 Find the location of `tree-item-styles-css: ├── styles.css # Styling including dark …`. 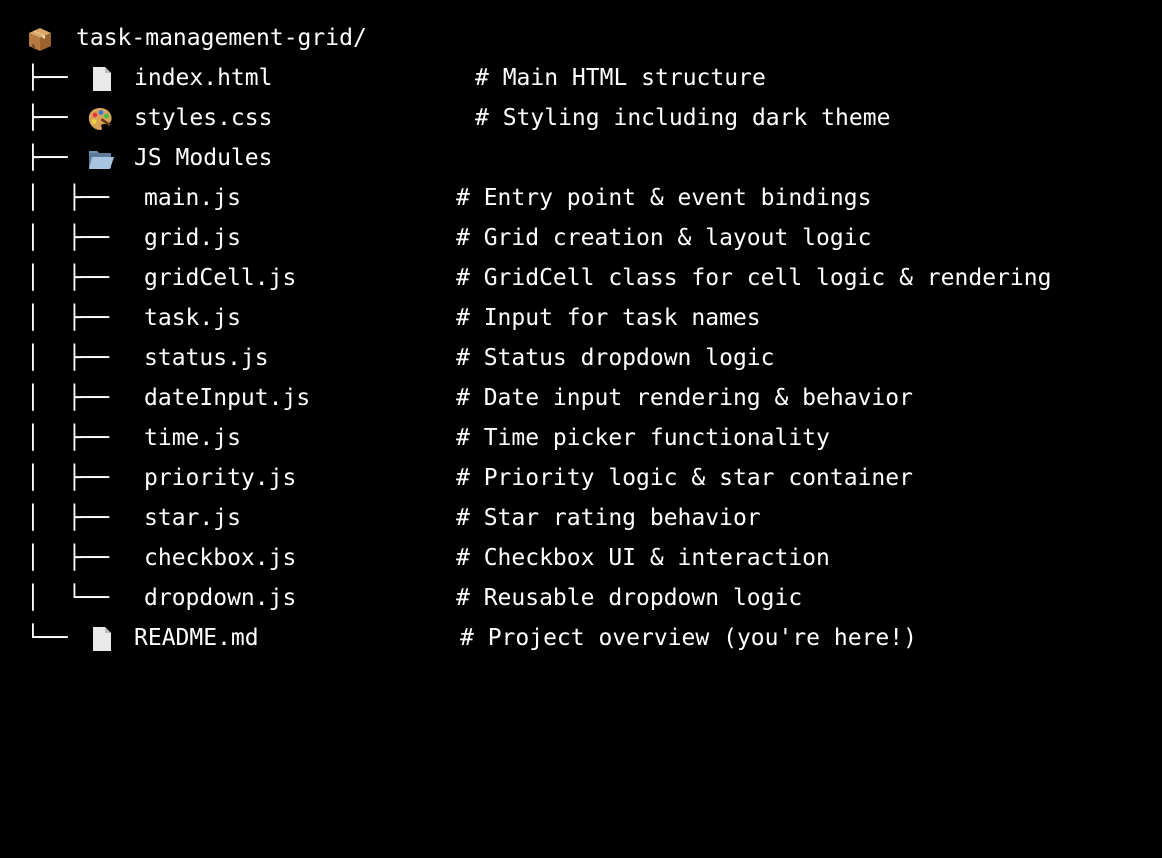

tree-item-styles-css: ├── styles.css # Styling including dark … is located at coordinates (581, 118).